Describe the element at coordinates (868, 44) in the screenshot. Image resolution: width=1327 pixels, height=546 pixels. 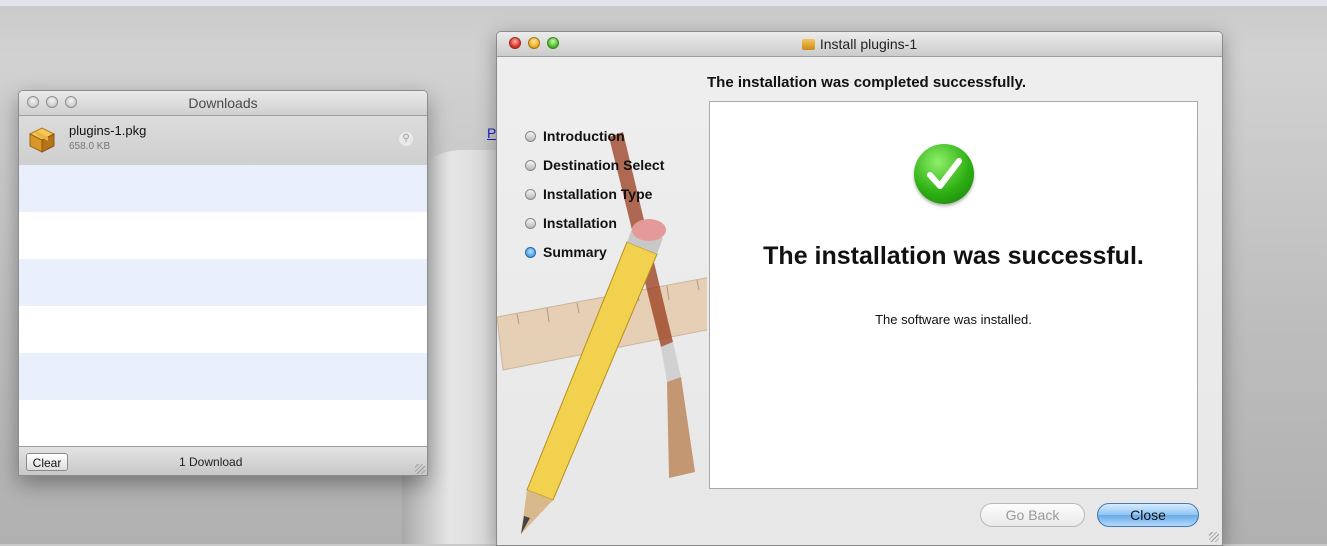
I see `installer-title: Install plugins-1` at that location.